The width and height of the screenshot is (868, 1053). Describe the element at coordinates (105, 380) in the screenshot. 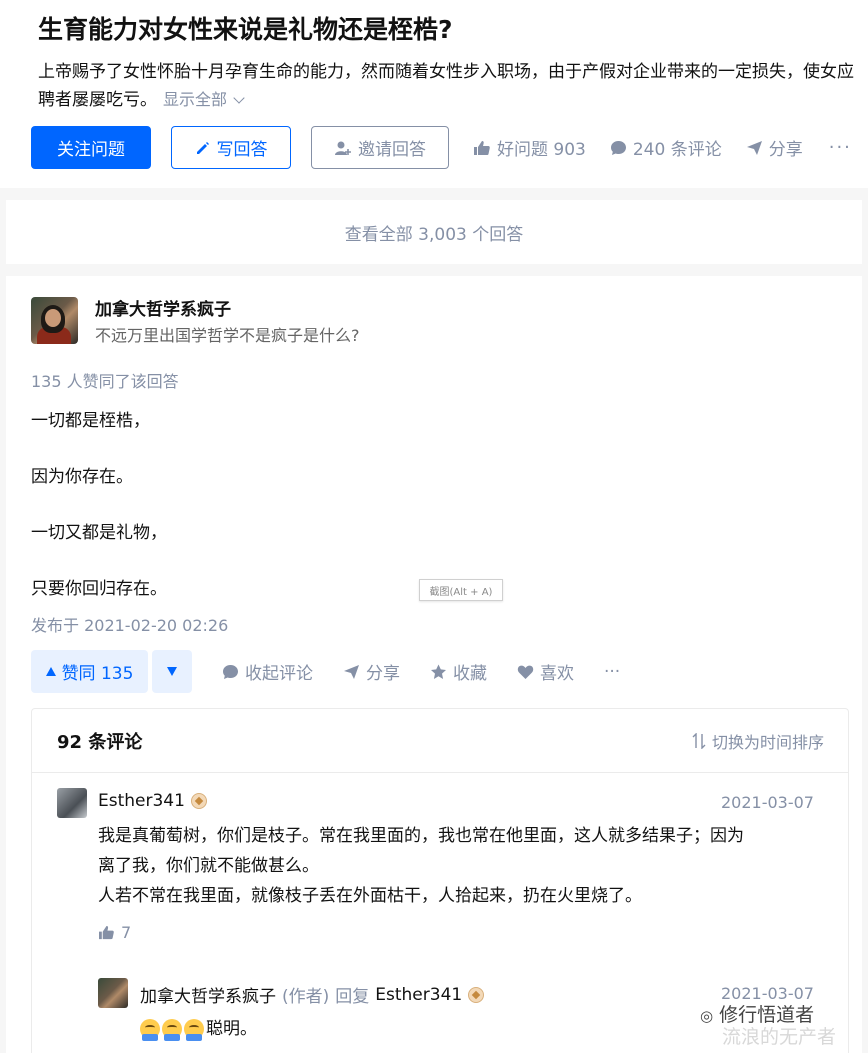

I see `voters-count: 135 人赞同了该回答` at that location.